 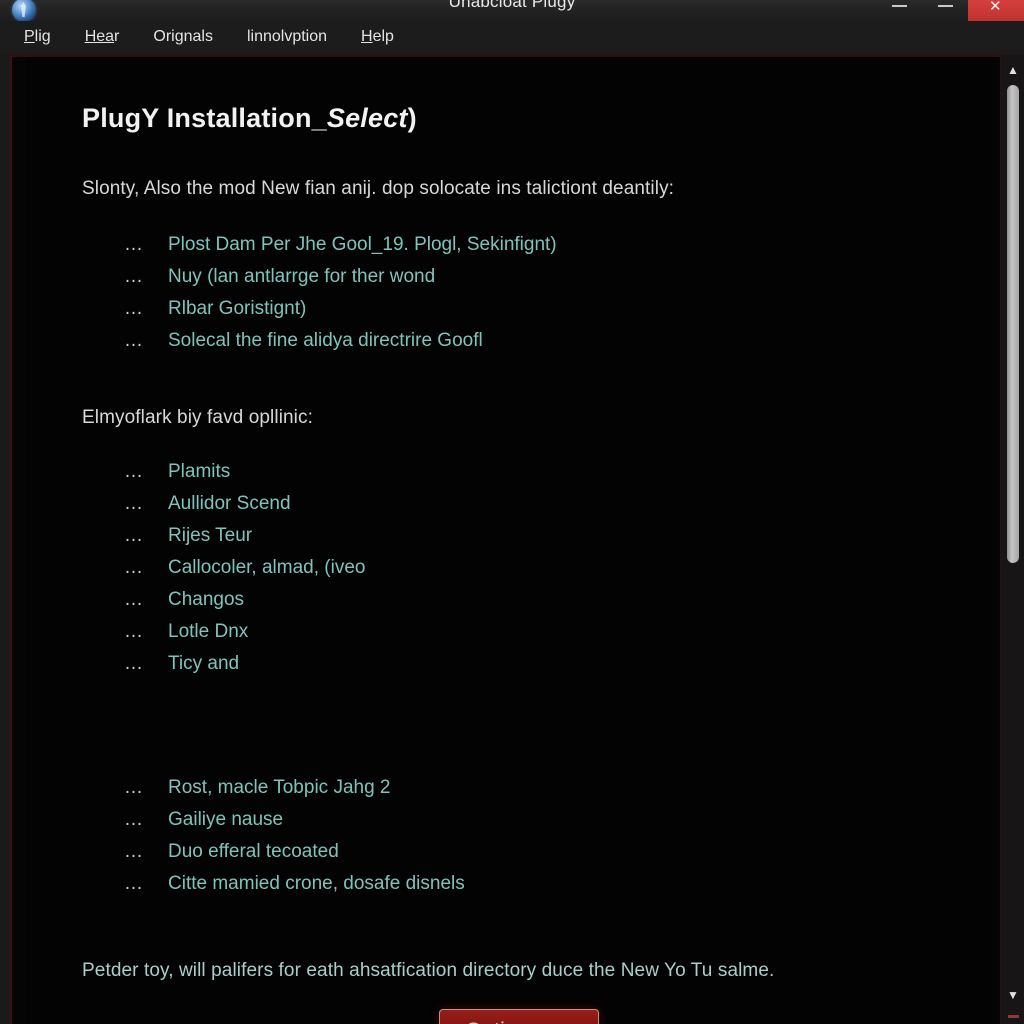 I want to click on list-item-label: Aullidor Scend, so click(x=229, y=503).